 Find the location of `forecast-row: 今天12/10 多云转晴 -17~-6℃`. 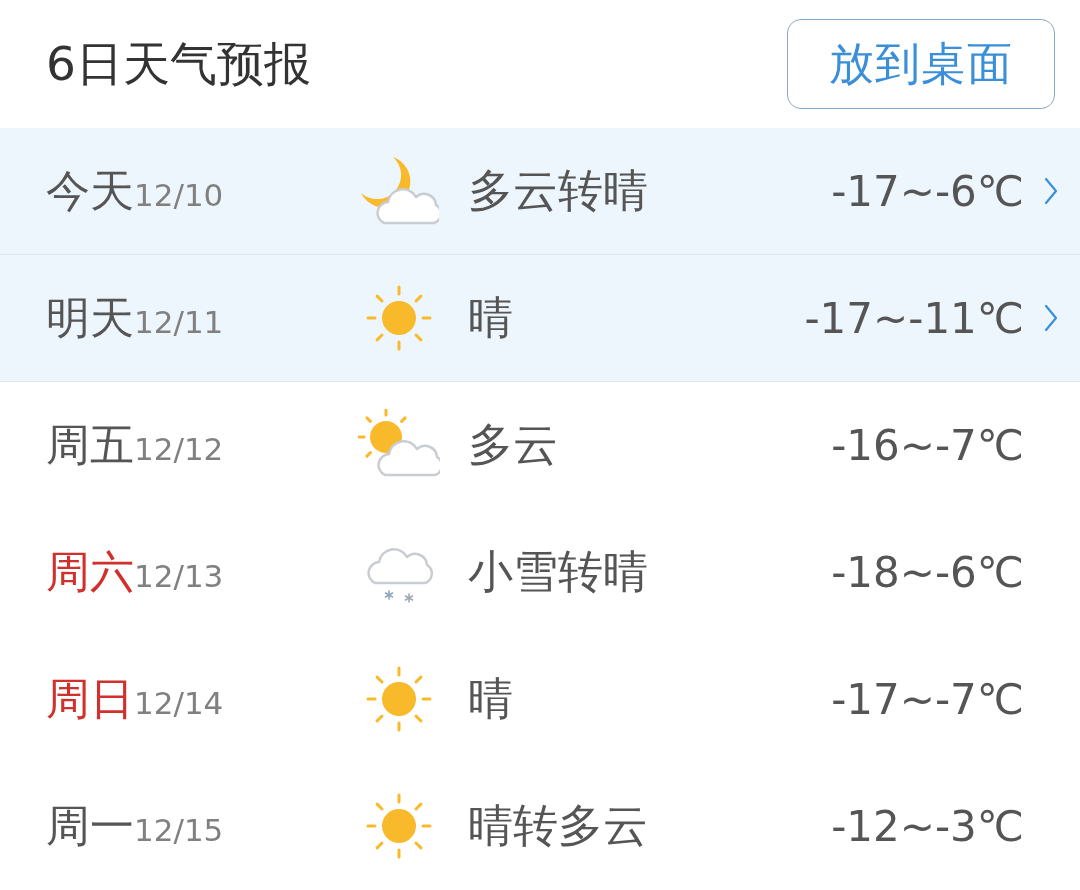

forecast-row: 今天12/10 多云转晴 -17~-6℃ is located at coordinates (540, 191).